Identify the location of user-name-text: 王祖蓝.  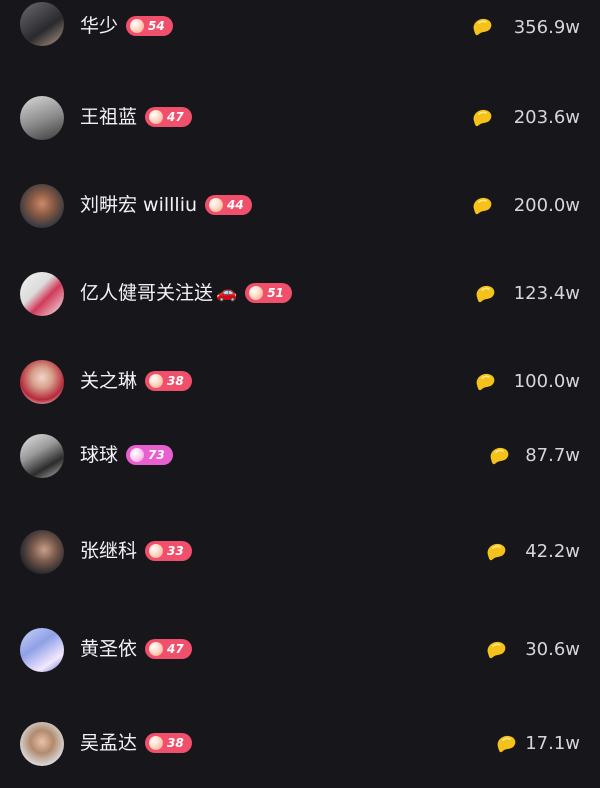
(109, 117).